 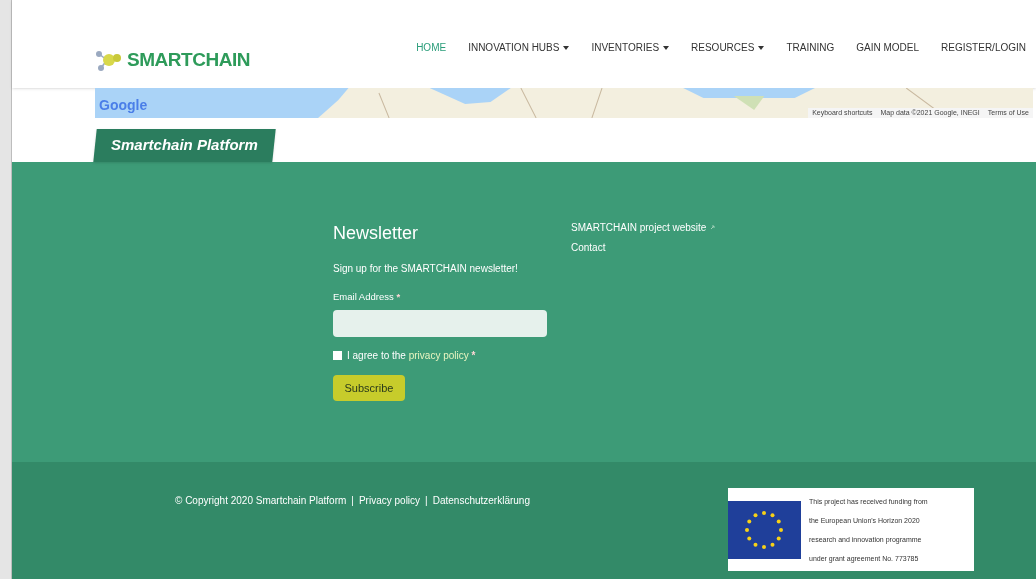 I want to click on logo-text: SMARTCHAIN, so click(x=188, y=60).